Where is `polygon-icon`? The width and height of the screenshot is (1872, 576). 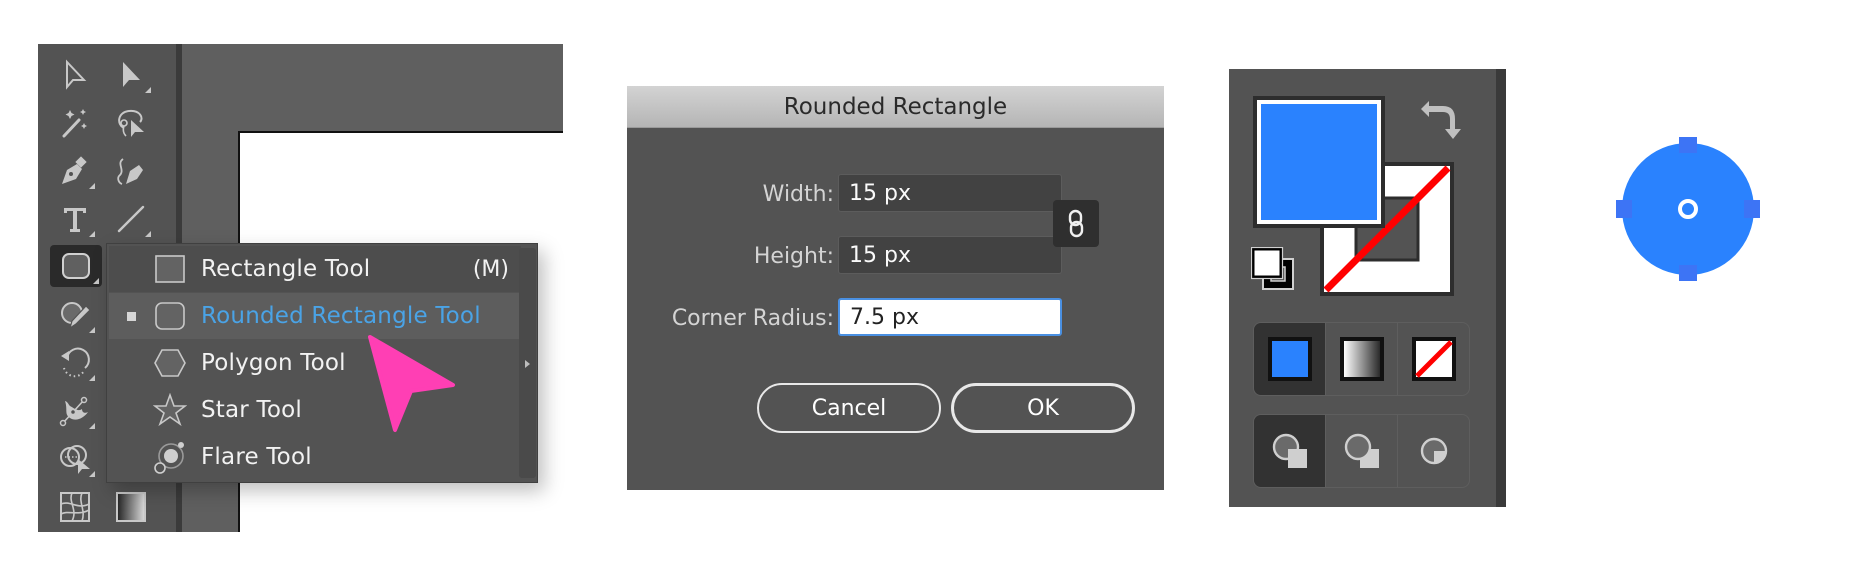
polygon-icon is located at coordinates (170, 363).